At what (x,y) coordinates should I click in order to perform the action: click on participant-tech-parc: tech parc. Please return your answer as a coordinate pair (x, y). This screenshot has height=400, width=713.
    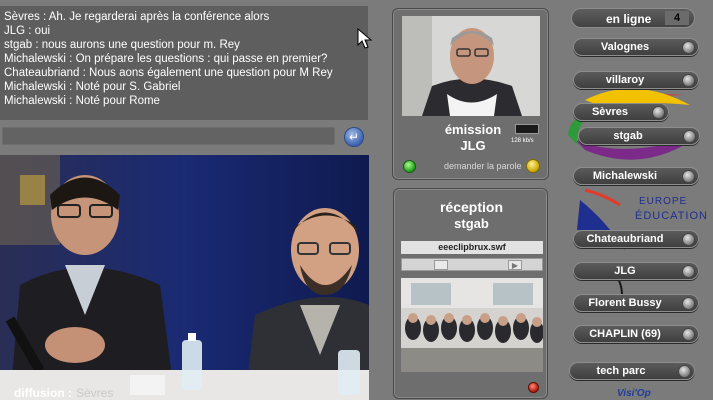
    Looking at the image, I should click on (632, 371).